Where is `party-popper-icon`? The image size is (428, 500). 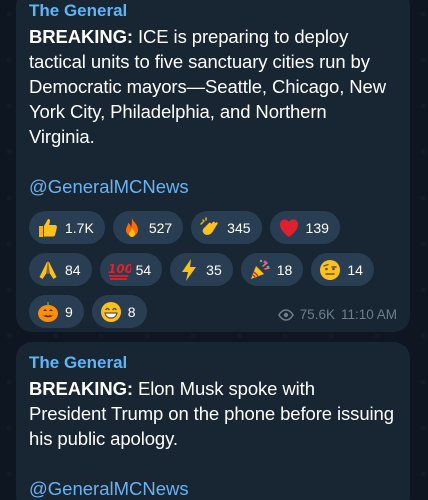 party-popper-icon is located at coordinates (260, 270).